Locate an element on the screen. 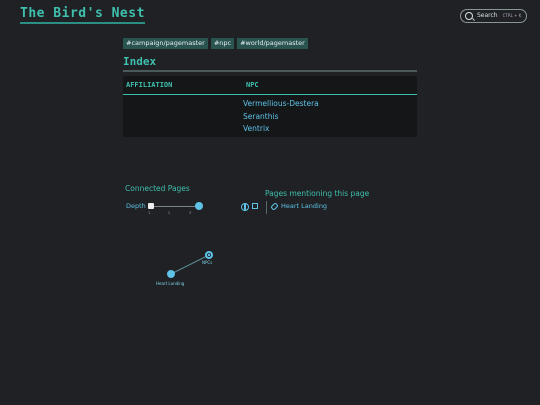 Image resolution: width=540 pixels, height=405 pixels. search-label: Search is located at coordinates (487, 15).